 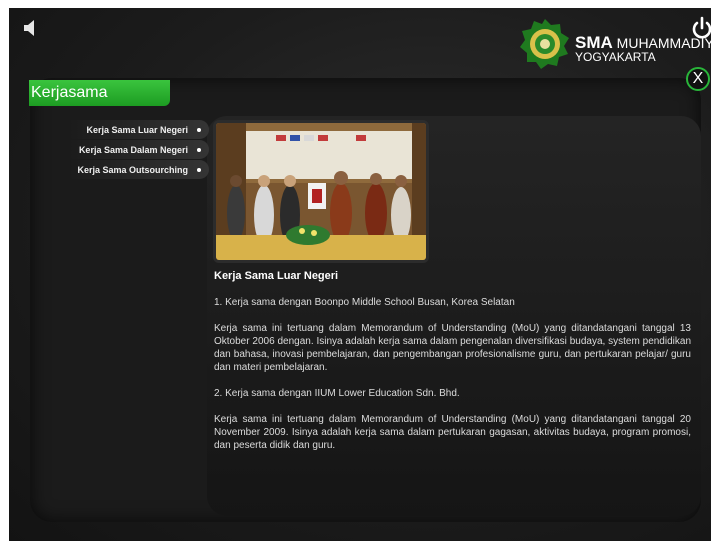 What do you see at coordinates (276, 276) in the screenshot?
I see `article-title: Kerja Sama Luar Negeri` at bounding box center [276, 276].